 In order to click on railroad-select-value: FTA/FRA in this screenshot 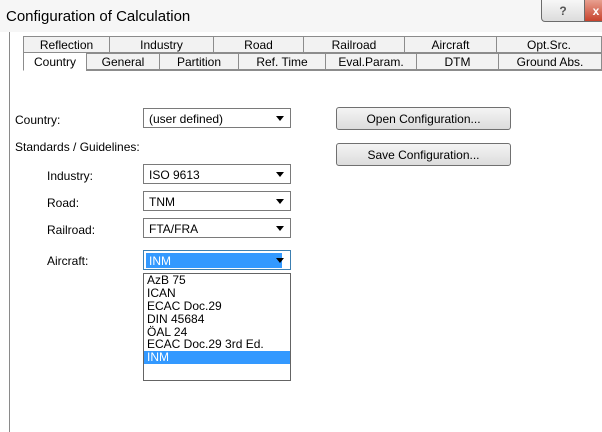, I will do `click(174, 229)`.